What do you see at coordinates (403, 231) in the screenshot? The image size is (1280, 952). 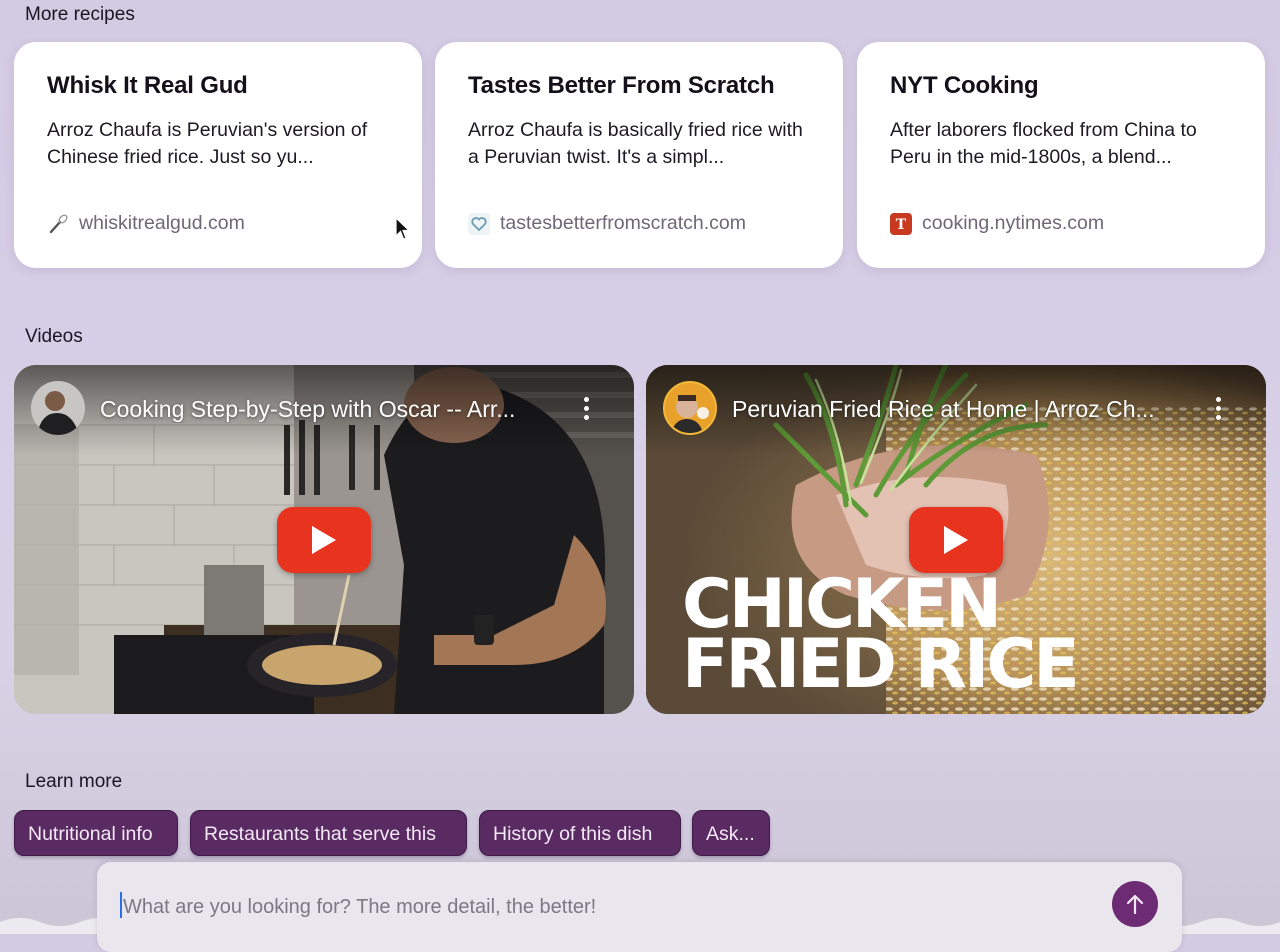 I see `mouse-cursor-icon` at bounding box center [403, 231].